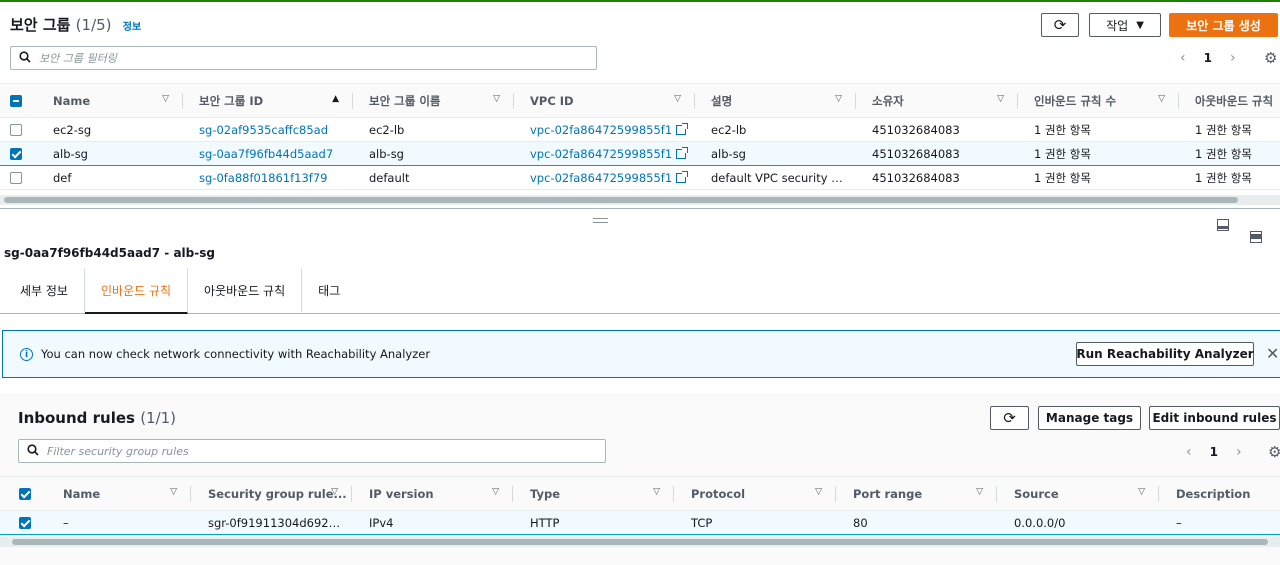  What do you see at coordinates (1125, 25) in the screenshot?
I see `actions-button: 작업 ▼` at bounding box center [1125, 25].